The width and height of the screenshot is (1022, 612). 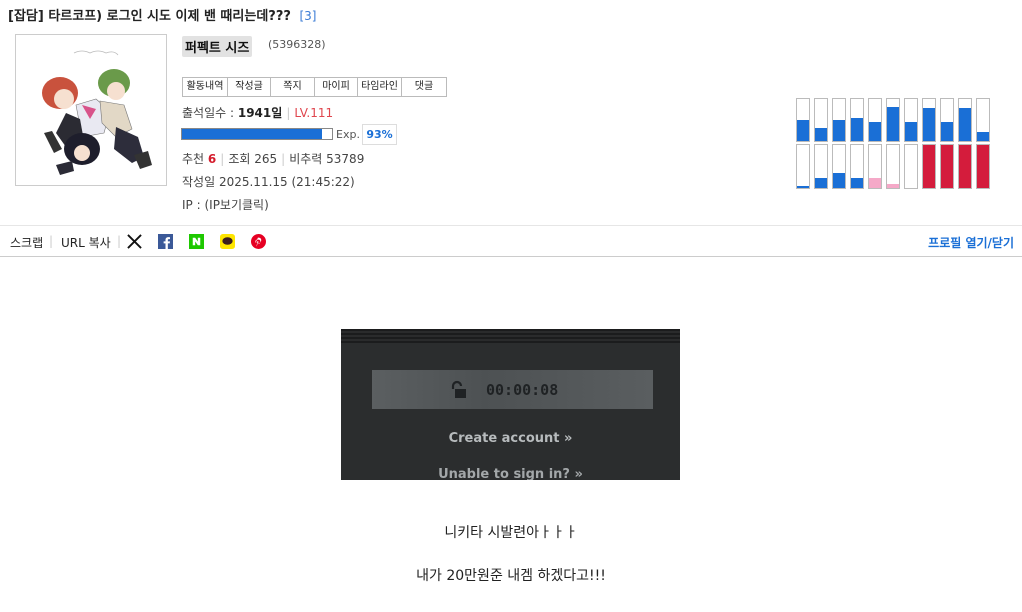 I want to click on attendance-row: 출석일수 : 1941일 | LV.111, so click(x=258, y=113).